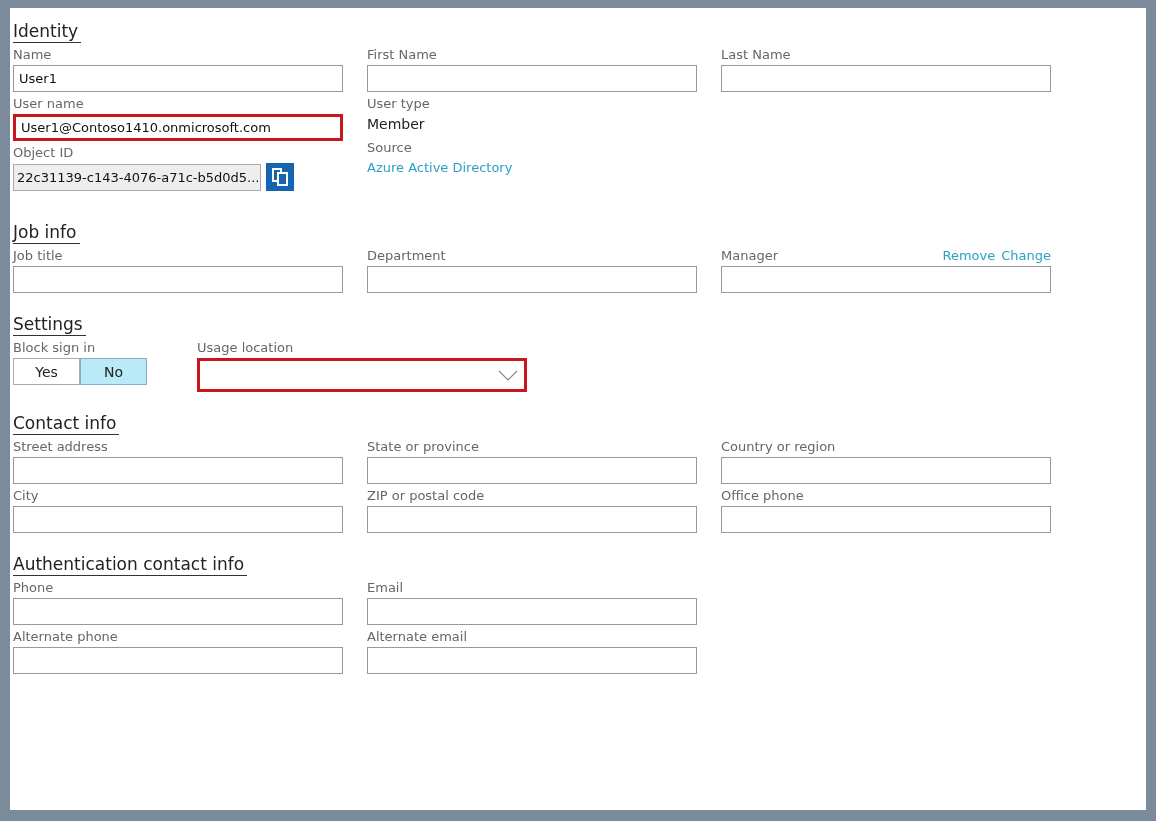  Describe the element at coordinates (43, 152) in the screenshot. I see `field-label: Object ID` at that location.